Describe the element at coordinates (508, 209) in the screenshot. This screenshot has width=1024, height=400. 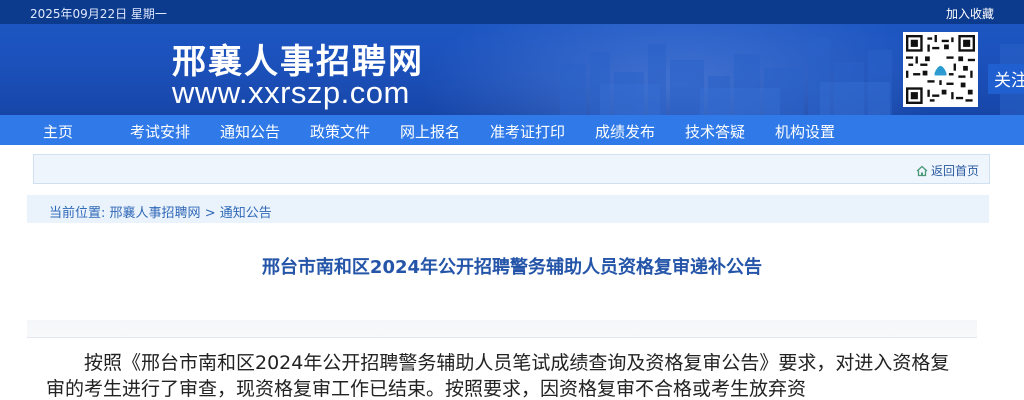
I see `breadcrumb: 当前位置: 邢襄人事招聘网 > 通知公告` at that location.